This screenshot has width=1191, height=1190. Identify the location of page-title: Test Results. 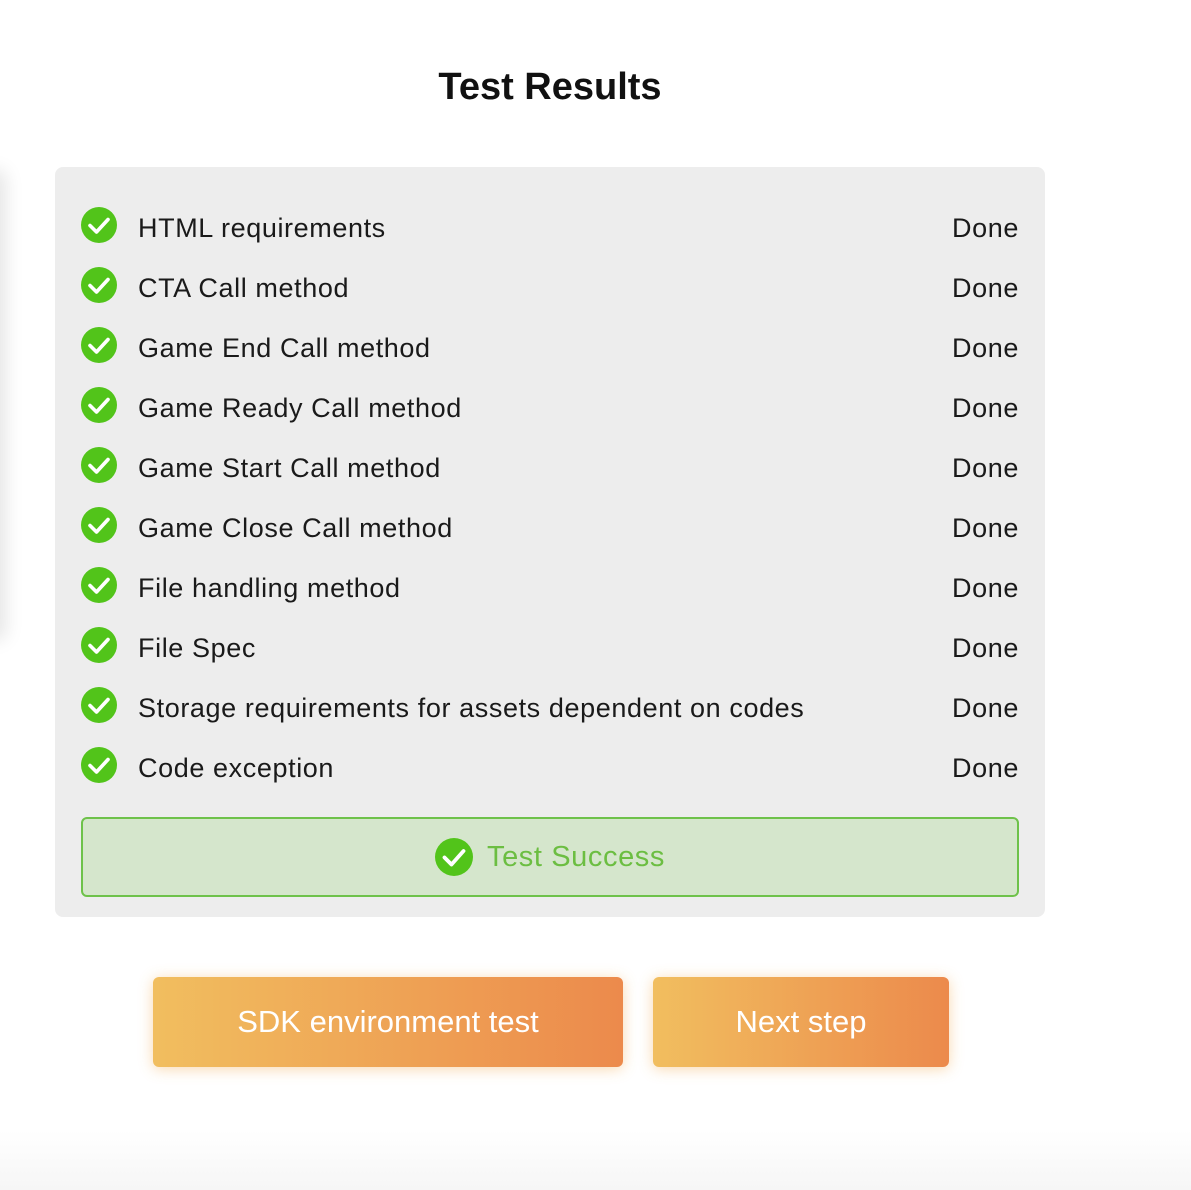
(550, 87).